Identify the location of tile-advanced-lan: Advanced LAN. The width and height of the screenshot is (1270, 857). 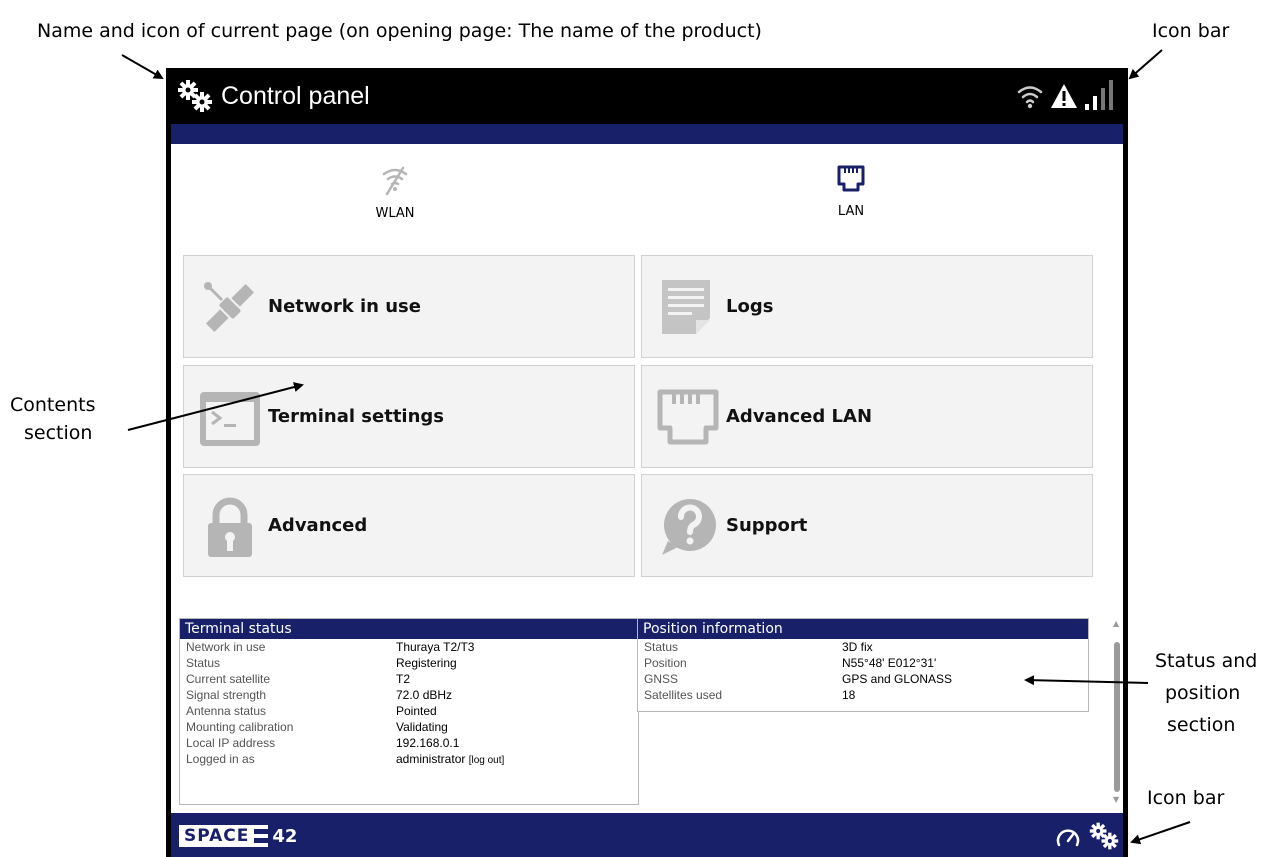
(867, 416).